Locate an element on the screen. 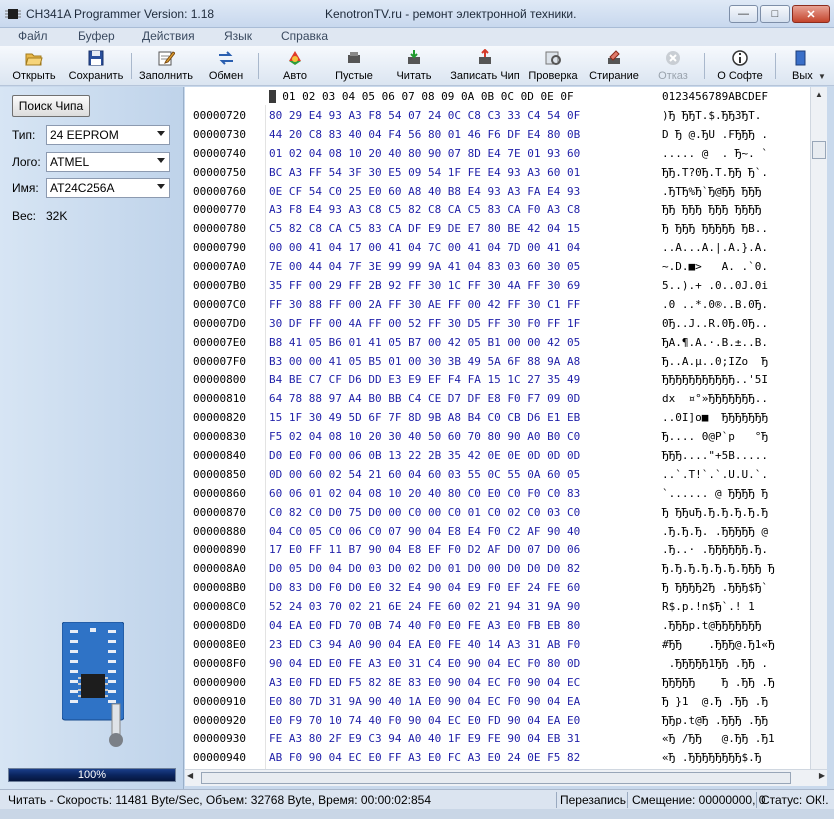 This screenshot has width=834, height=819. toolbar-overflow-icon: ▼ is located at coordinates (822, 76).